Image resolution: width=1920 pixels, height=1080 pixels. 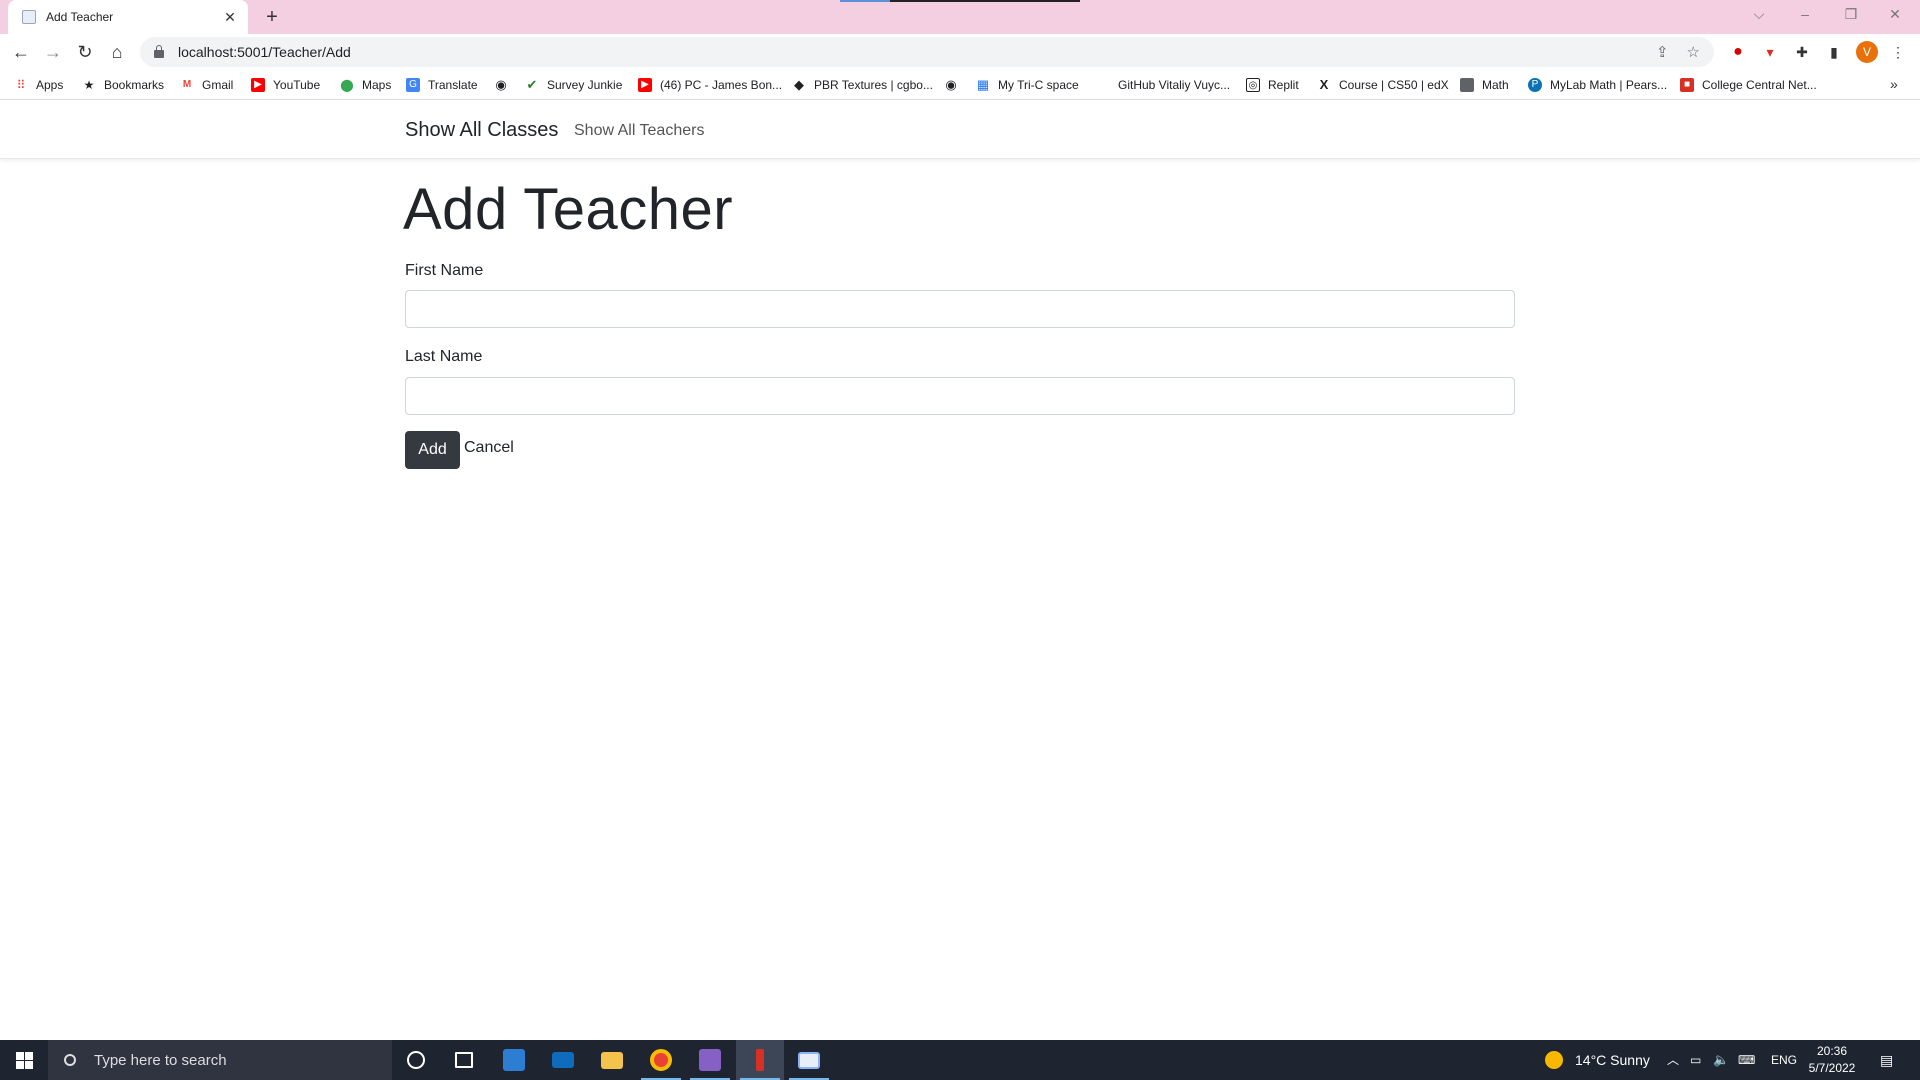 What do you see at coordinates (29, 17) in the screenshot?
I see `page-favicon-icon` at bounding box center [29, 17].